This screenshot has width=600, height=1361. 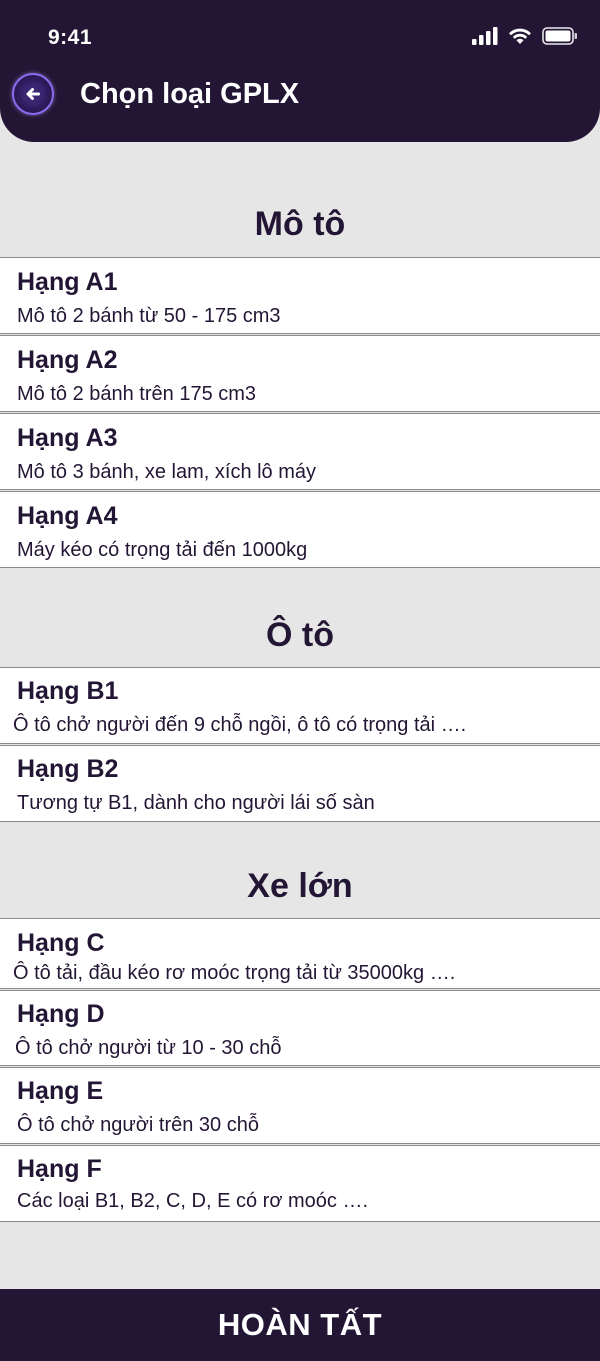 I want to click on cellular-signal-icon, so click(x=485, y=36).